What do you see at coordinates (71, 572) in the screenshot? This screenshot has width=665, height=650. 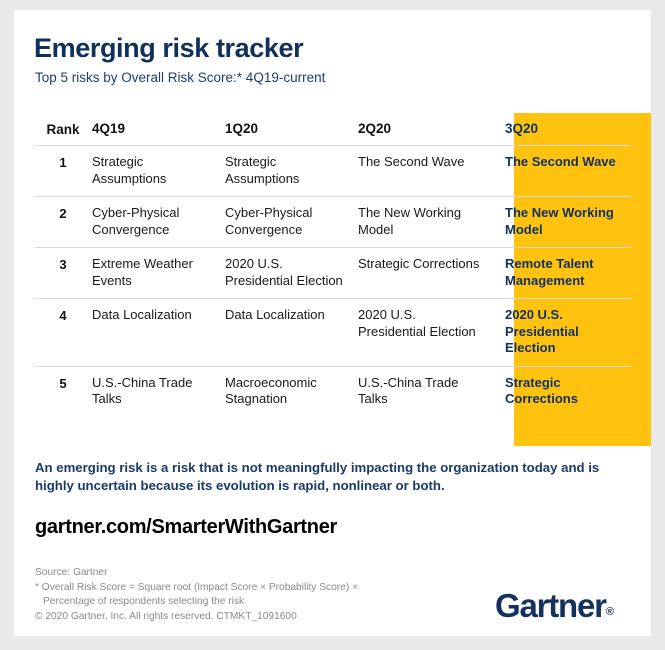 I see `source-line: Source: Gartner` at bounding box center [71, 572].